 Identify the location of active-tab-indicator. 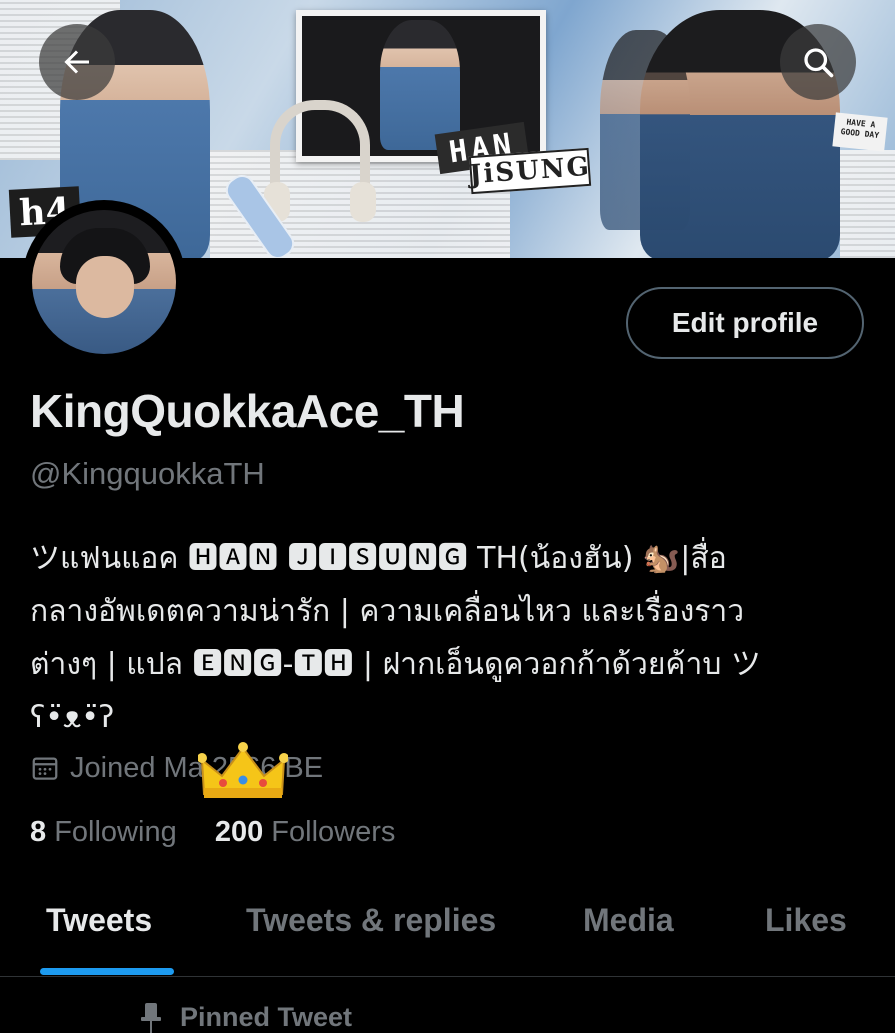
(107, 971).